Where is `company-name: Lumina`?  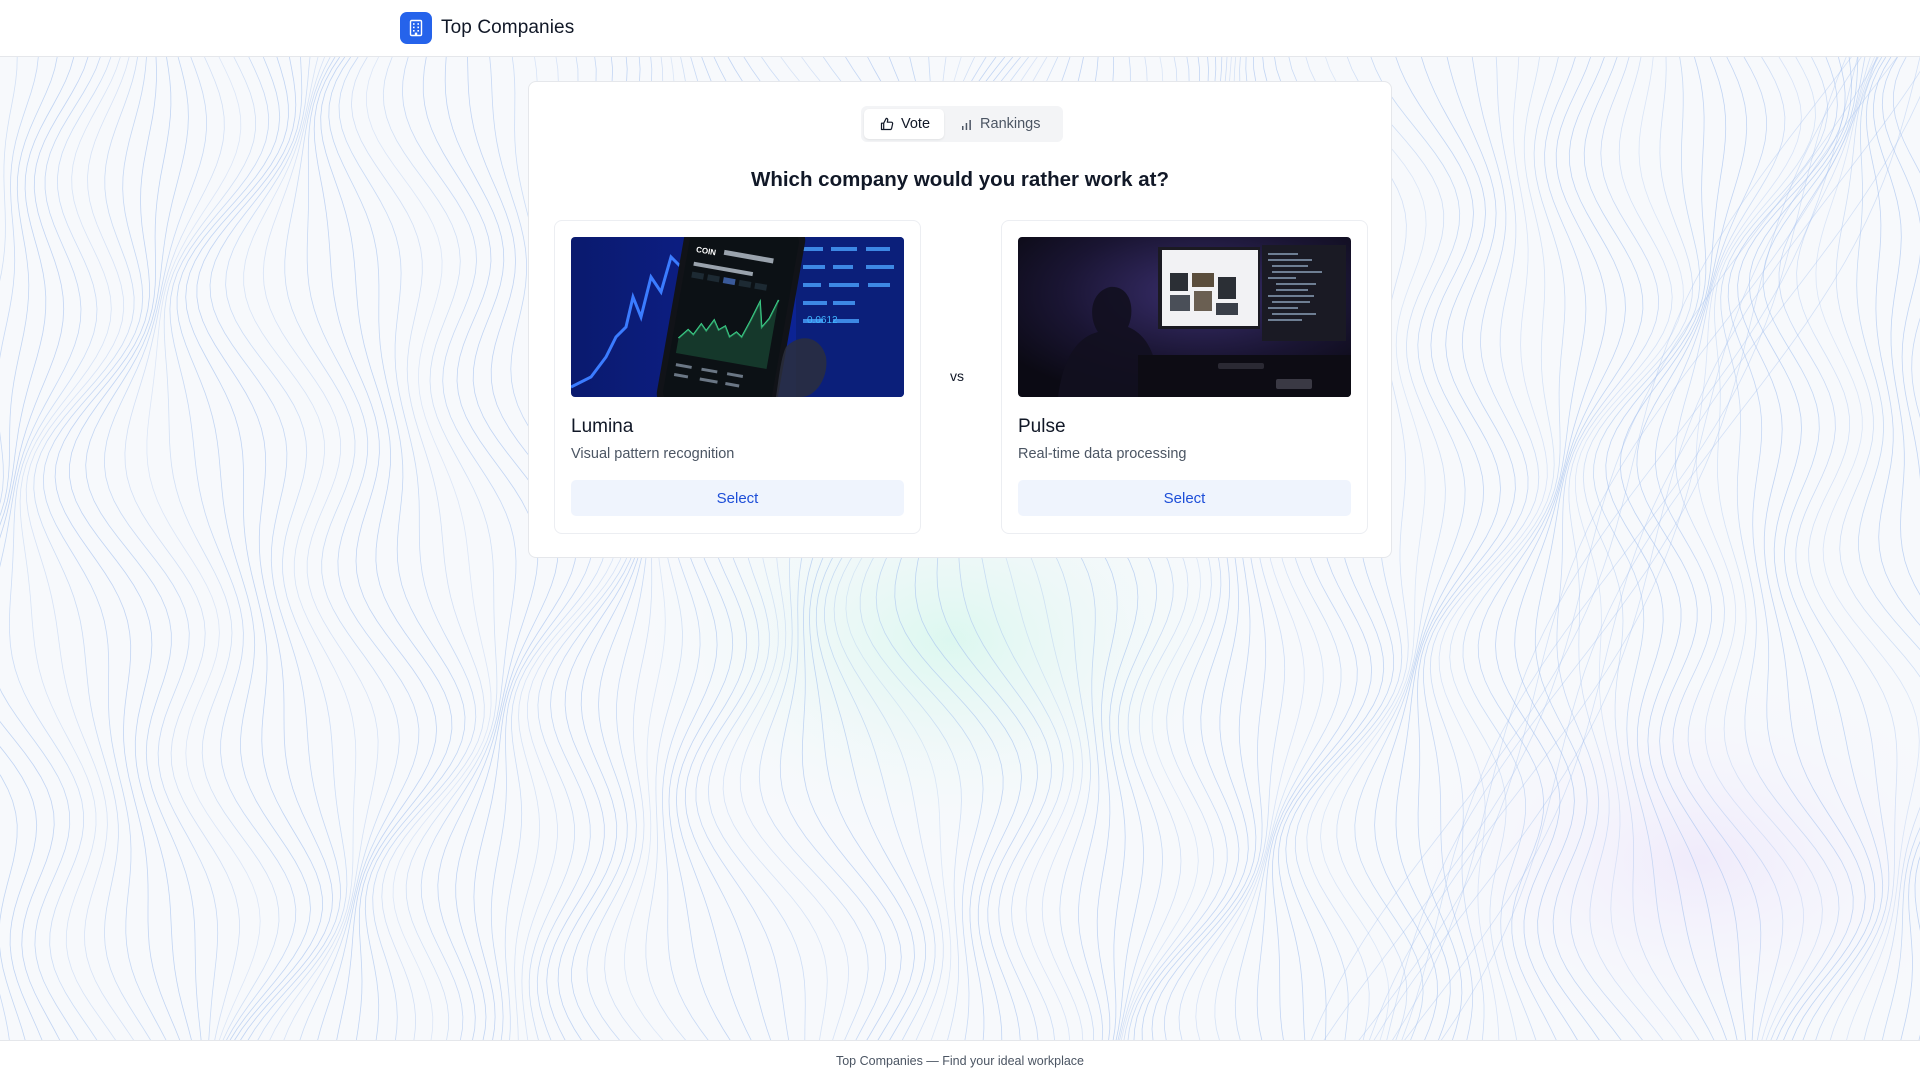
company-name: Lumina is located at coordinates (602, 426).